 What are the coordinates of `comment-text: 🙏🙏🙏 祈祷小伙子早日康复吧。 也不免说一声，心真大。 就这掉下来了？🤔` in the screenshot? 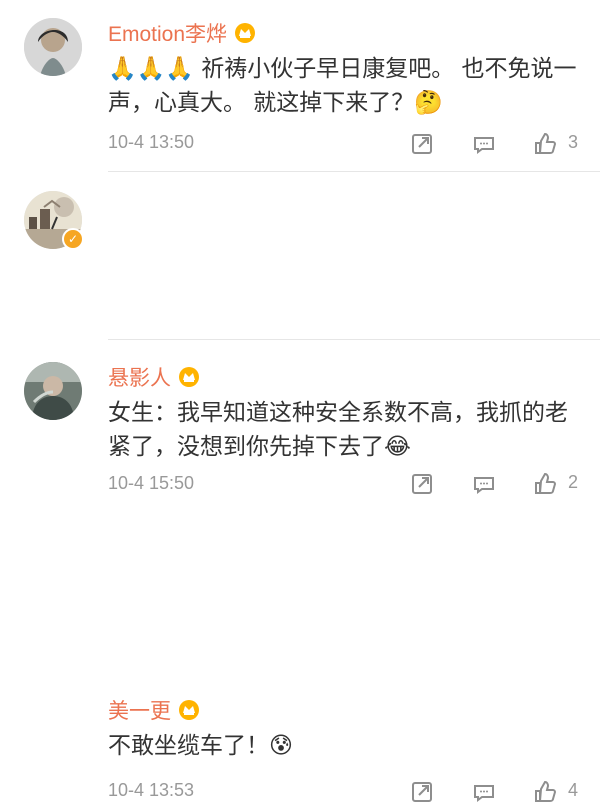 It's located at (342, 86).